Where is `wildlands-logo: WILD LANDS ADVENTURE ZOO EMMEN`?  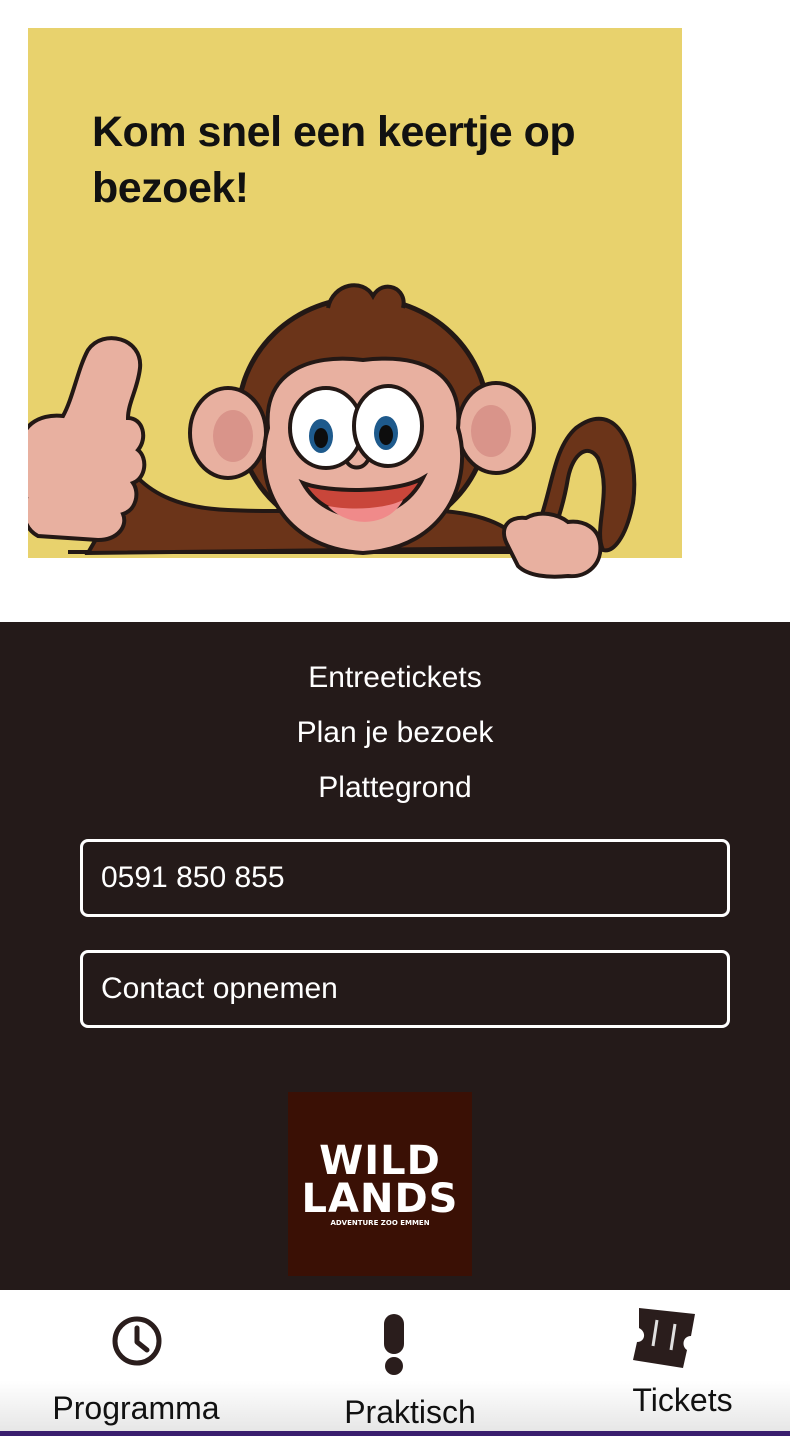 wildlands-logo: WILD LANDS ADVENTURE ZOO EMMEN is located at coordinates (380, 1184).